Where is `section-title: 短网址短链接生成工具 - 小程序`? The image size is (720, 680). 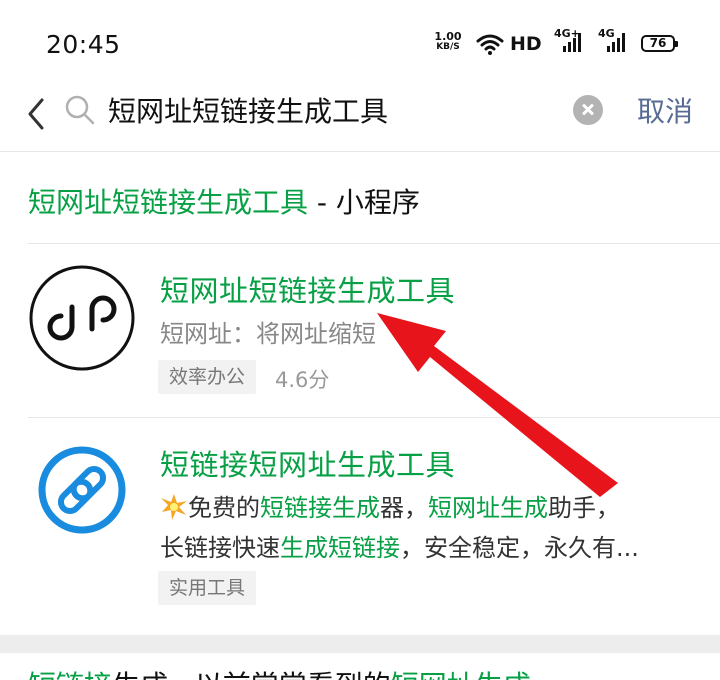 section-title: 短网址短链接生成工具 - 小程序 is located at coordinates (224, 201).